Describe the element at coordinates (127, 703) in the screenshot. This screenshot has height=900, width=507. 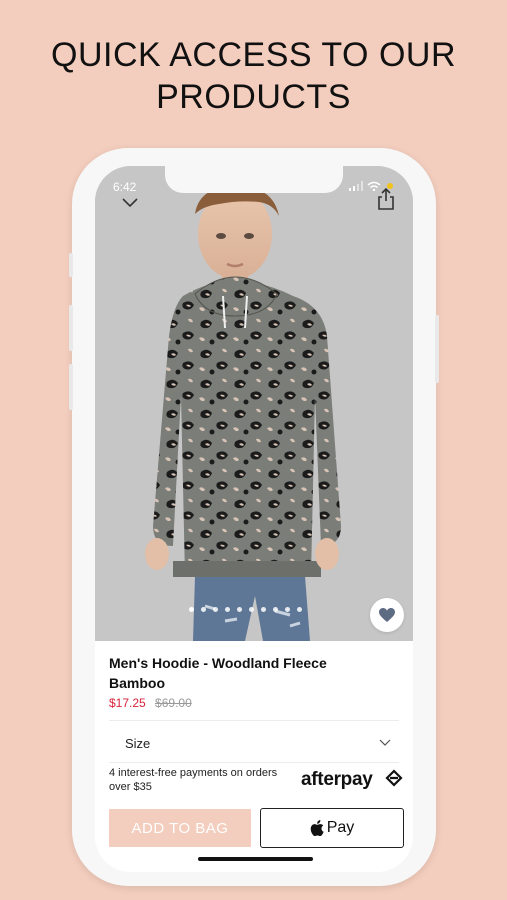
I see `sale-price: $17.25` at that location.